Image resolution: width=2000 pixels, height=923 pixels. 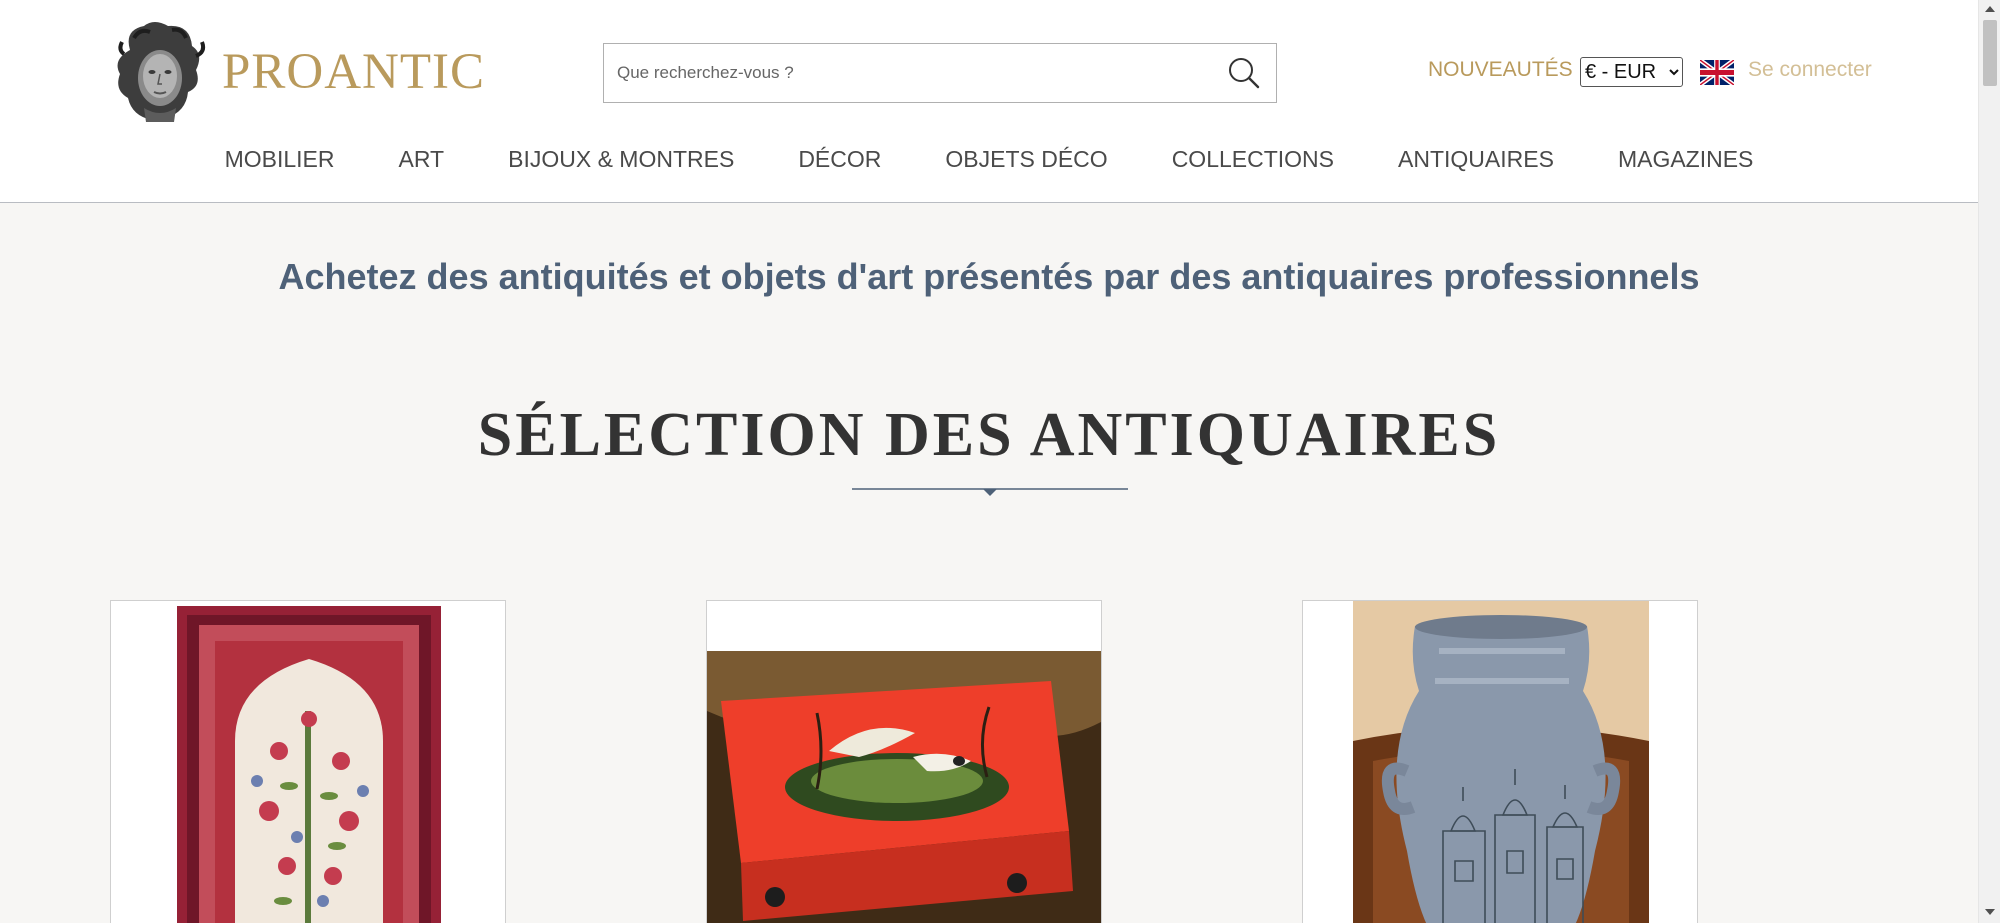 What do you see at coordinates (839, 159) in the screenshot?
I see `nav-item-decor: DÉCOR` at bounding box center [839, 159].